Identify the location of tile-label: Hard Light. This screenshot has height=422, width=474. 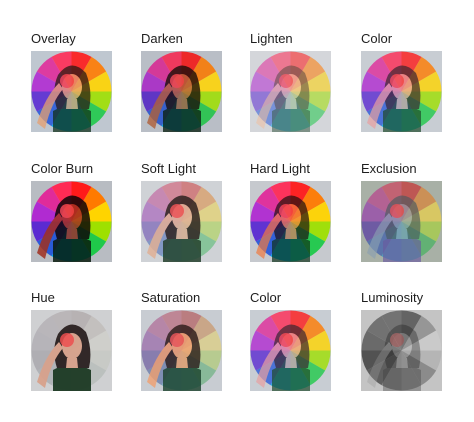
(280, 168).